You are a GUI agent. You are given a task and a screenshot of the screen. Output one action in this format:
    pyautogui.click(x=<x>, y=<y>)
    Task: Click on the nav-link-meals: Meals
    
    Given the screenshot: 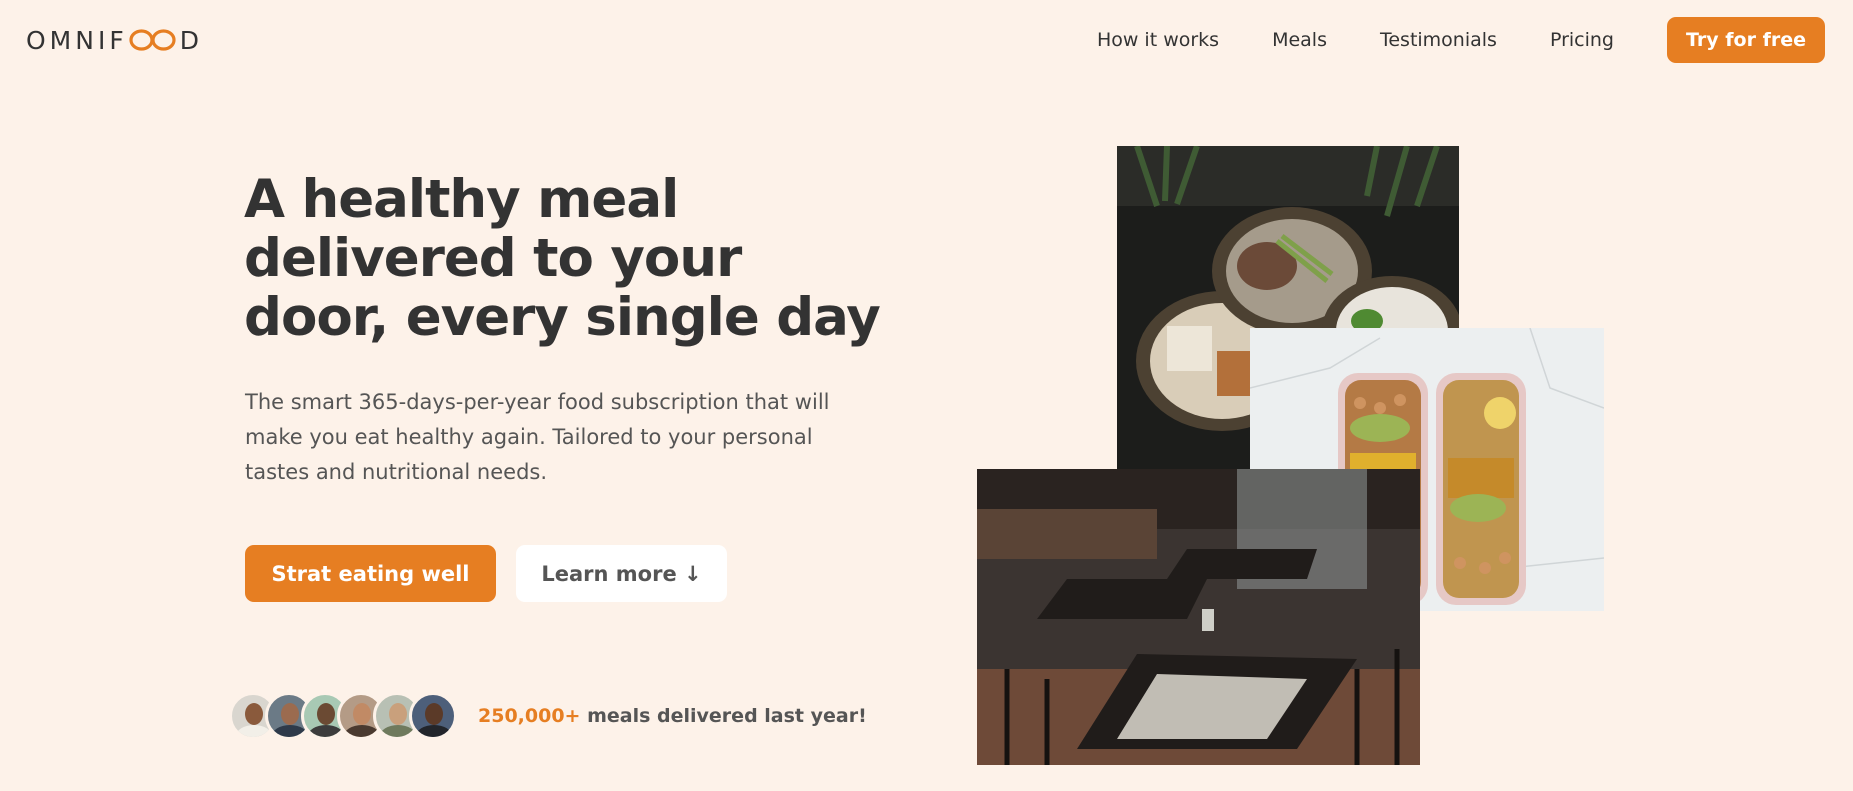 What is the action you would take?
    pyautogui.click(x=1299, y=40)
    